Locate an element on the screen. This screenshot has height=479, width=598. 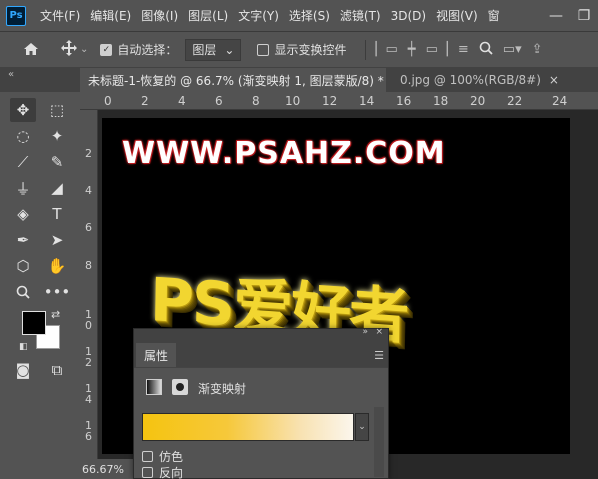
menu-image: 图像(I) is located at coordinates (159, 15).